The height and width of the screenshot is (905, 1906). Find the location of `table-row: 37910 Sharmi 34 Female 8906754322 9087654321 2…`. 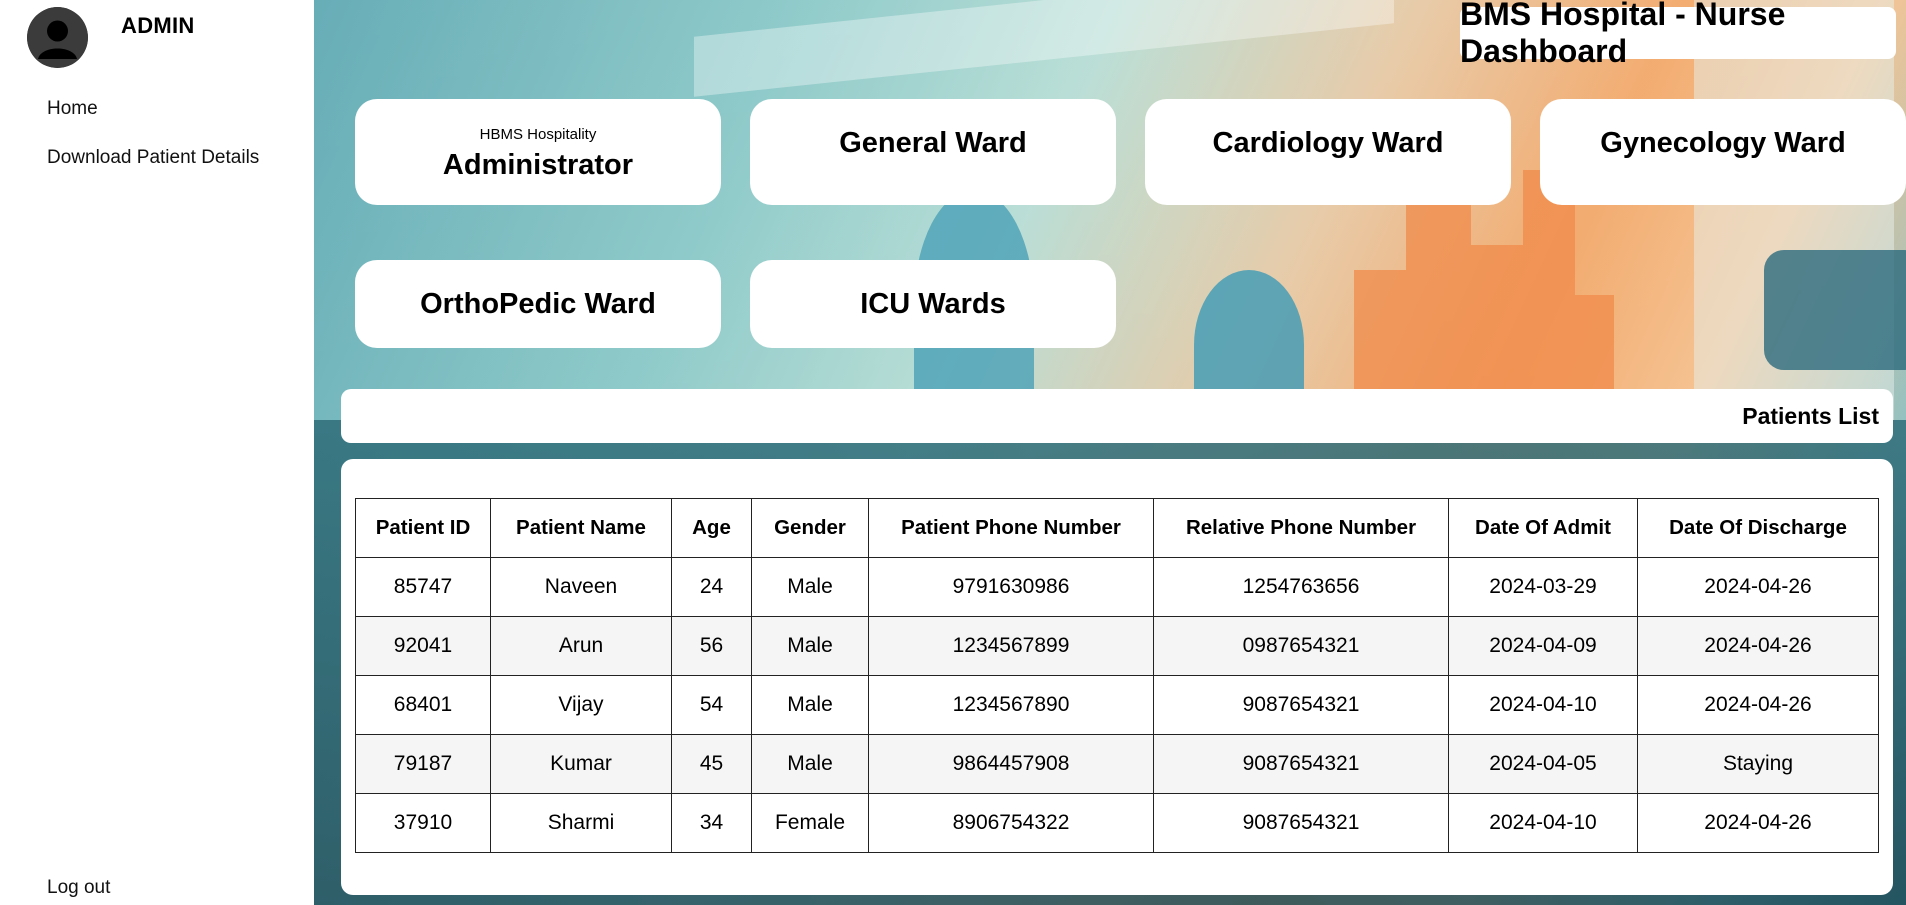

table-row: 37910 Sharmi 34 Female 8906754322 9087654321 2… is located at coordinates (1117, 823).